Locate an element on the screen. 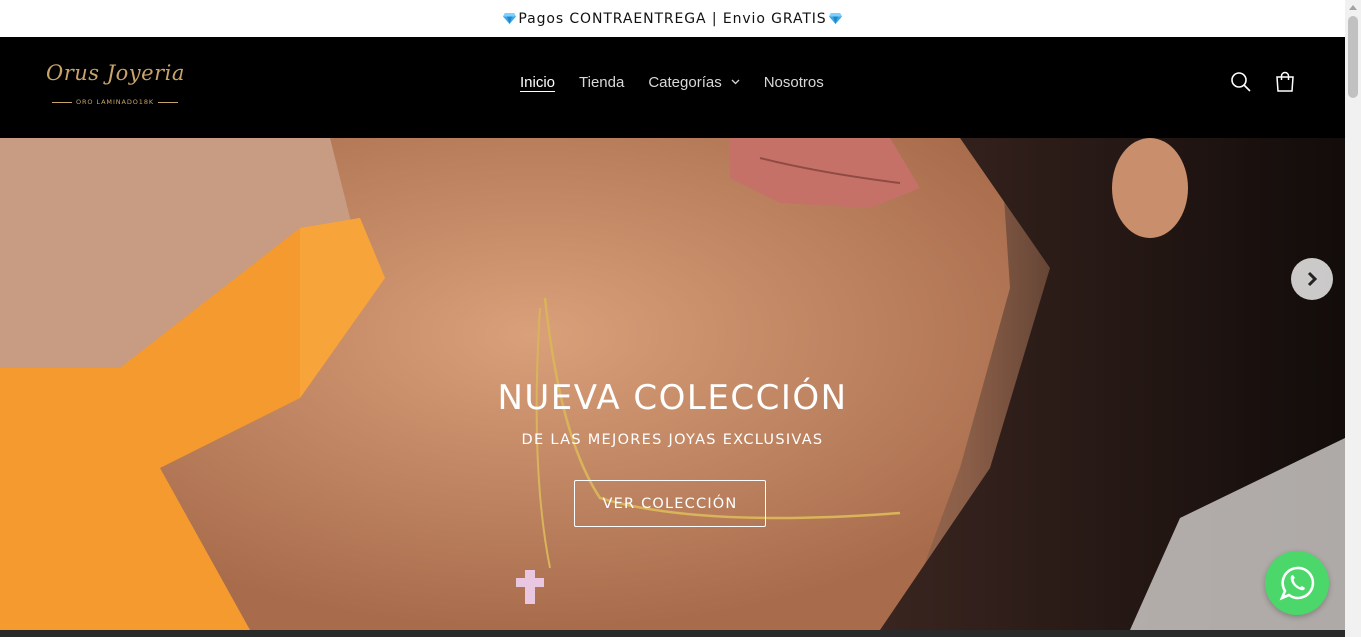 The image size is (1361, 637). announcement-bar: Pagos CONTRAENTREGA | Envio GRATIS is located at coordinates (672, 18).